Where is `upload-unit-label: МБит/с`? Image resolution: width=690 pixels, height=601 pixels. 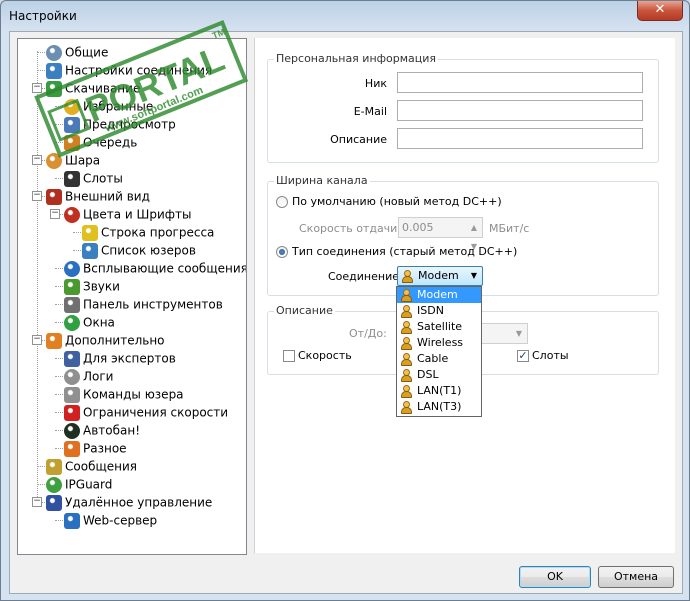
upload-unit-label: МБит/с is located at coordinates (509, 228).